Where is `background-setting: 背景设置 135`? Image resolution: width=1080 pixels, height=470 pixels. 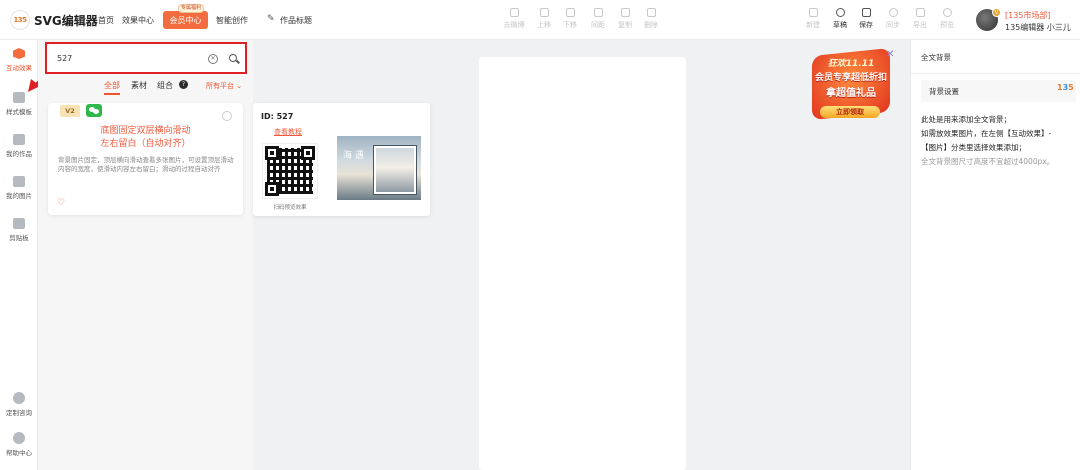
background-setting: 背景设置 135 is located at coordinates (998, 91).